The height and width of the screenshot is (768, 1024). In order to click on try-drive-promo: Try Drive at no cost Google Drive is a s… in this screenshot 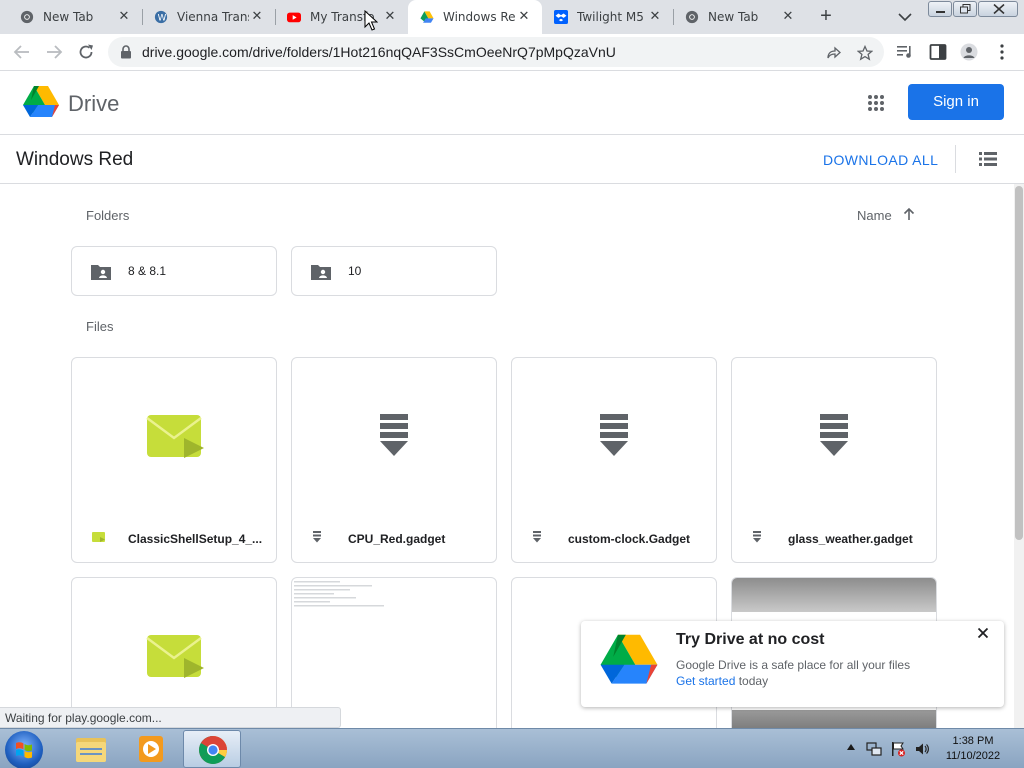, I will do `click(792, 664)`.